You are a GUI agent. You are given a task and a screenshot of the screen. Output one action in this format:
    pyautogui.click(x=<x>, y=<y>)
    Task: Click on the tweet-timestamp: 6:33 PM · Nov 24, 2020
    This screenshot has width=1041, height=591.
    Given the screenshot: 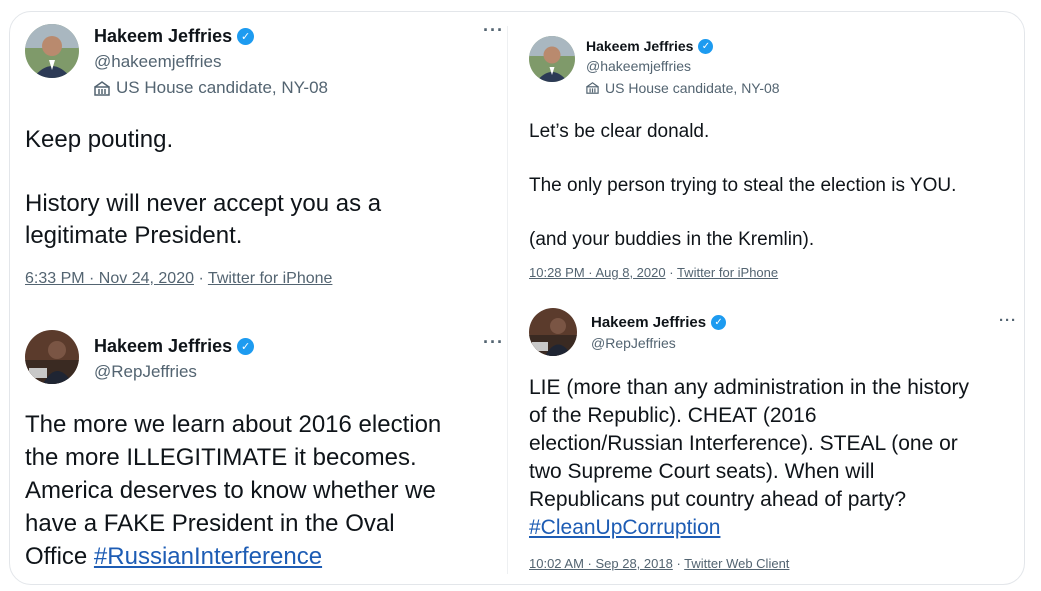 What is the action you would take?
    pyautogui.click(x=109, y=278)
    